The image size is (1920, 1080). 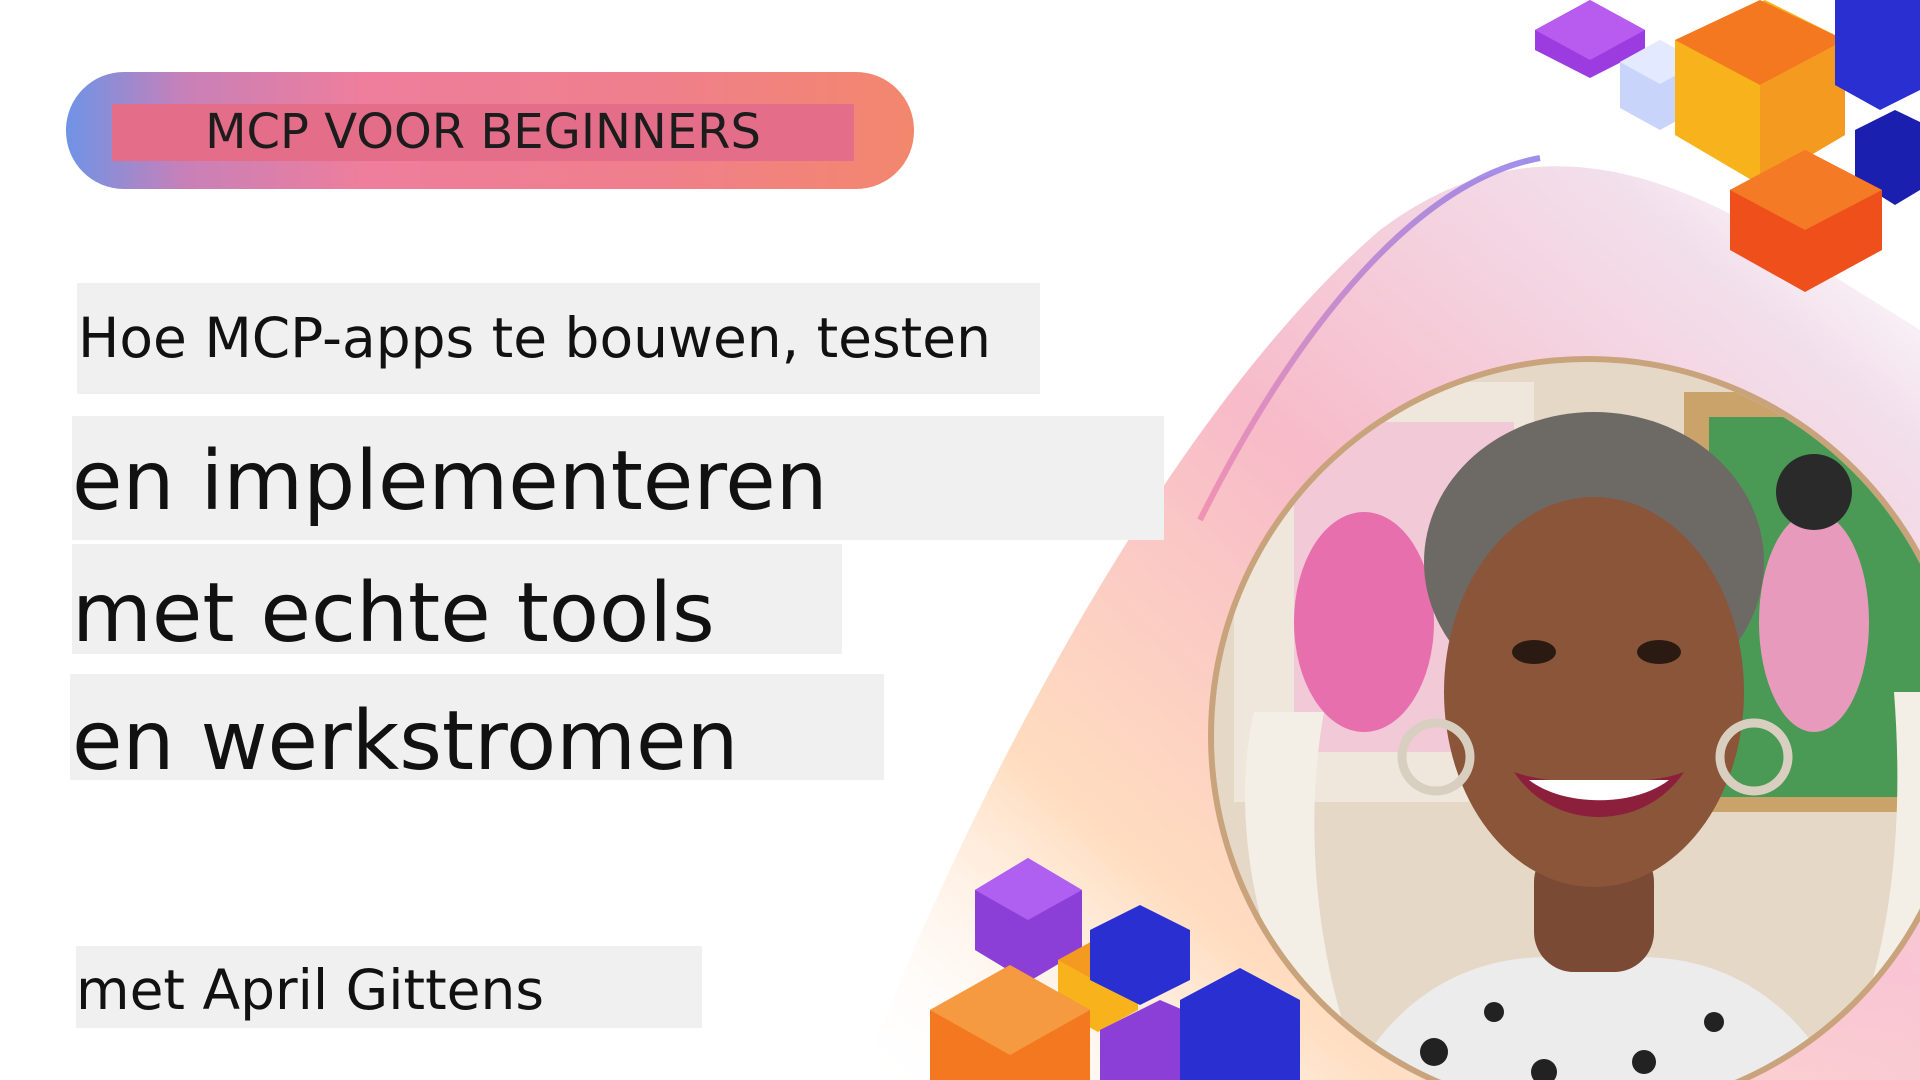 What do you see at coordinates (483, 132) in the screenshot?
I see `series-badge-label: MCP VOOR BEGINNERS` at bounding box center [483, 132].